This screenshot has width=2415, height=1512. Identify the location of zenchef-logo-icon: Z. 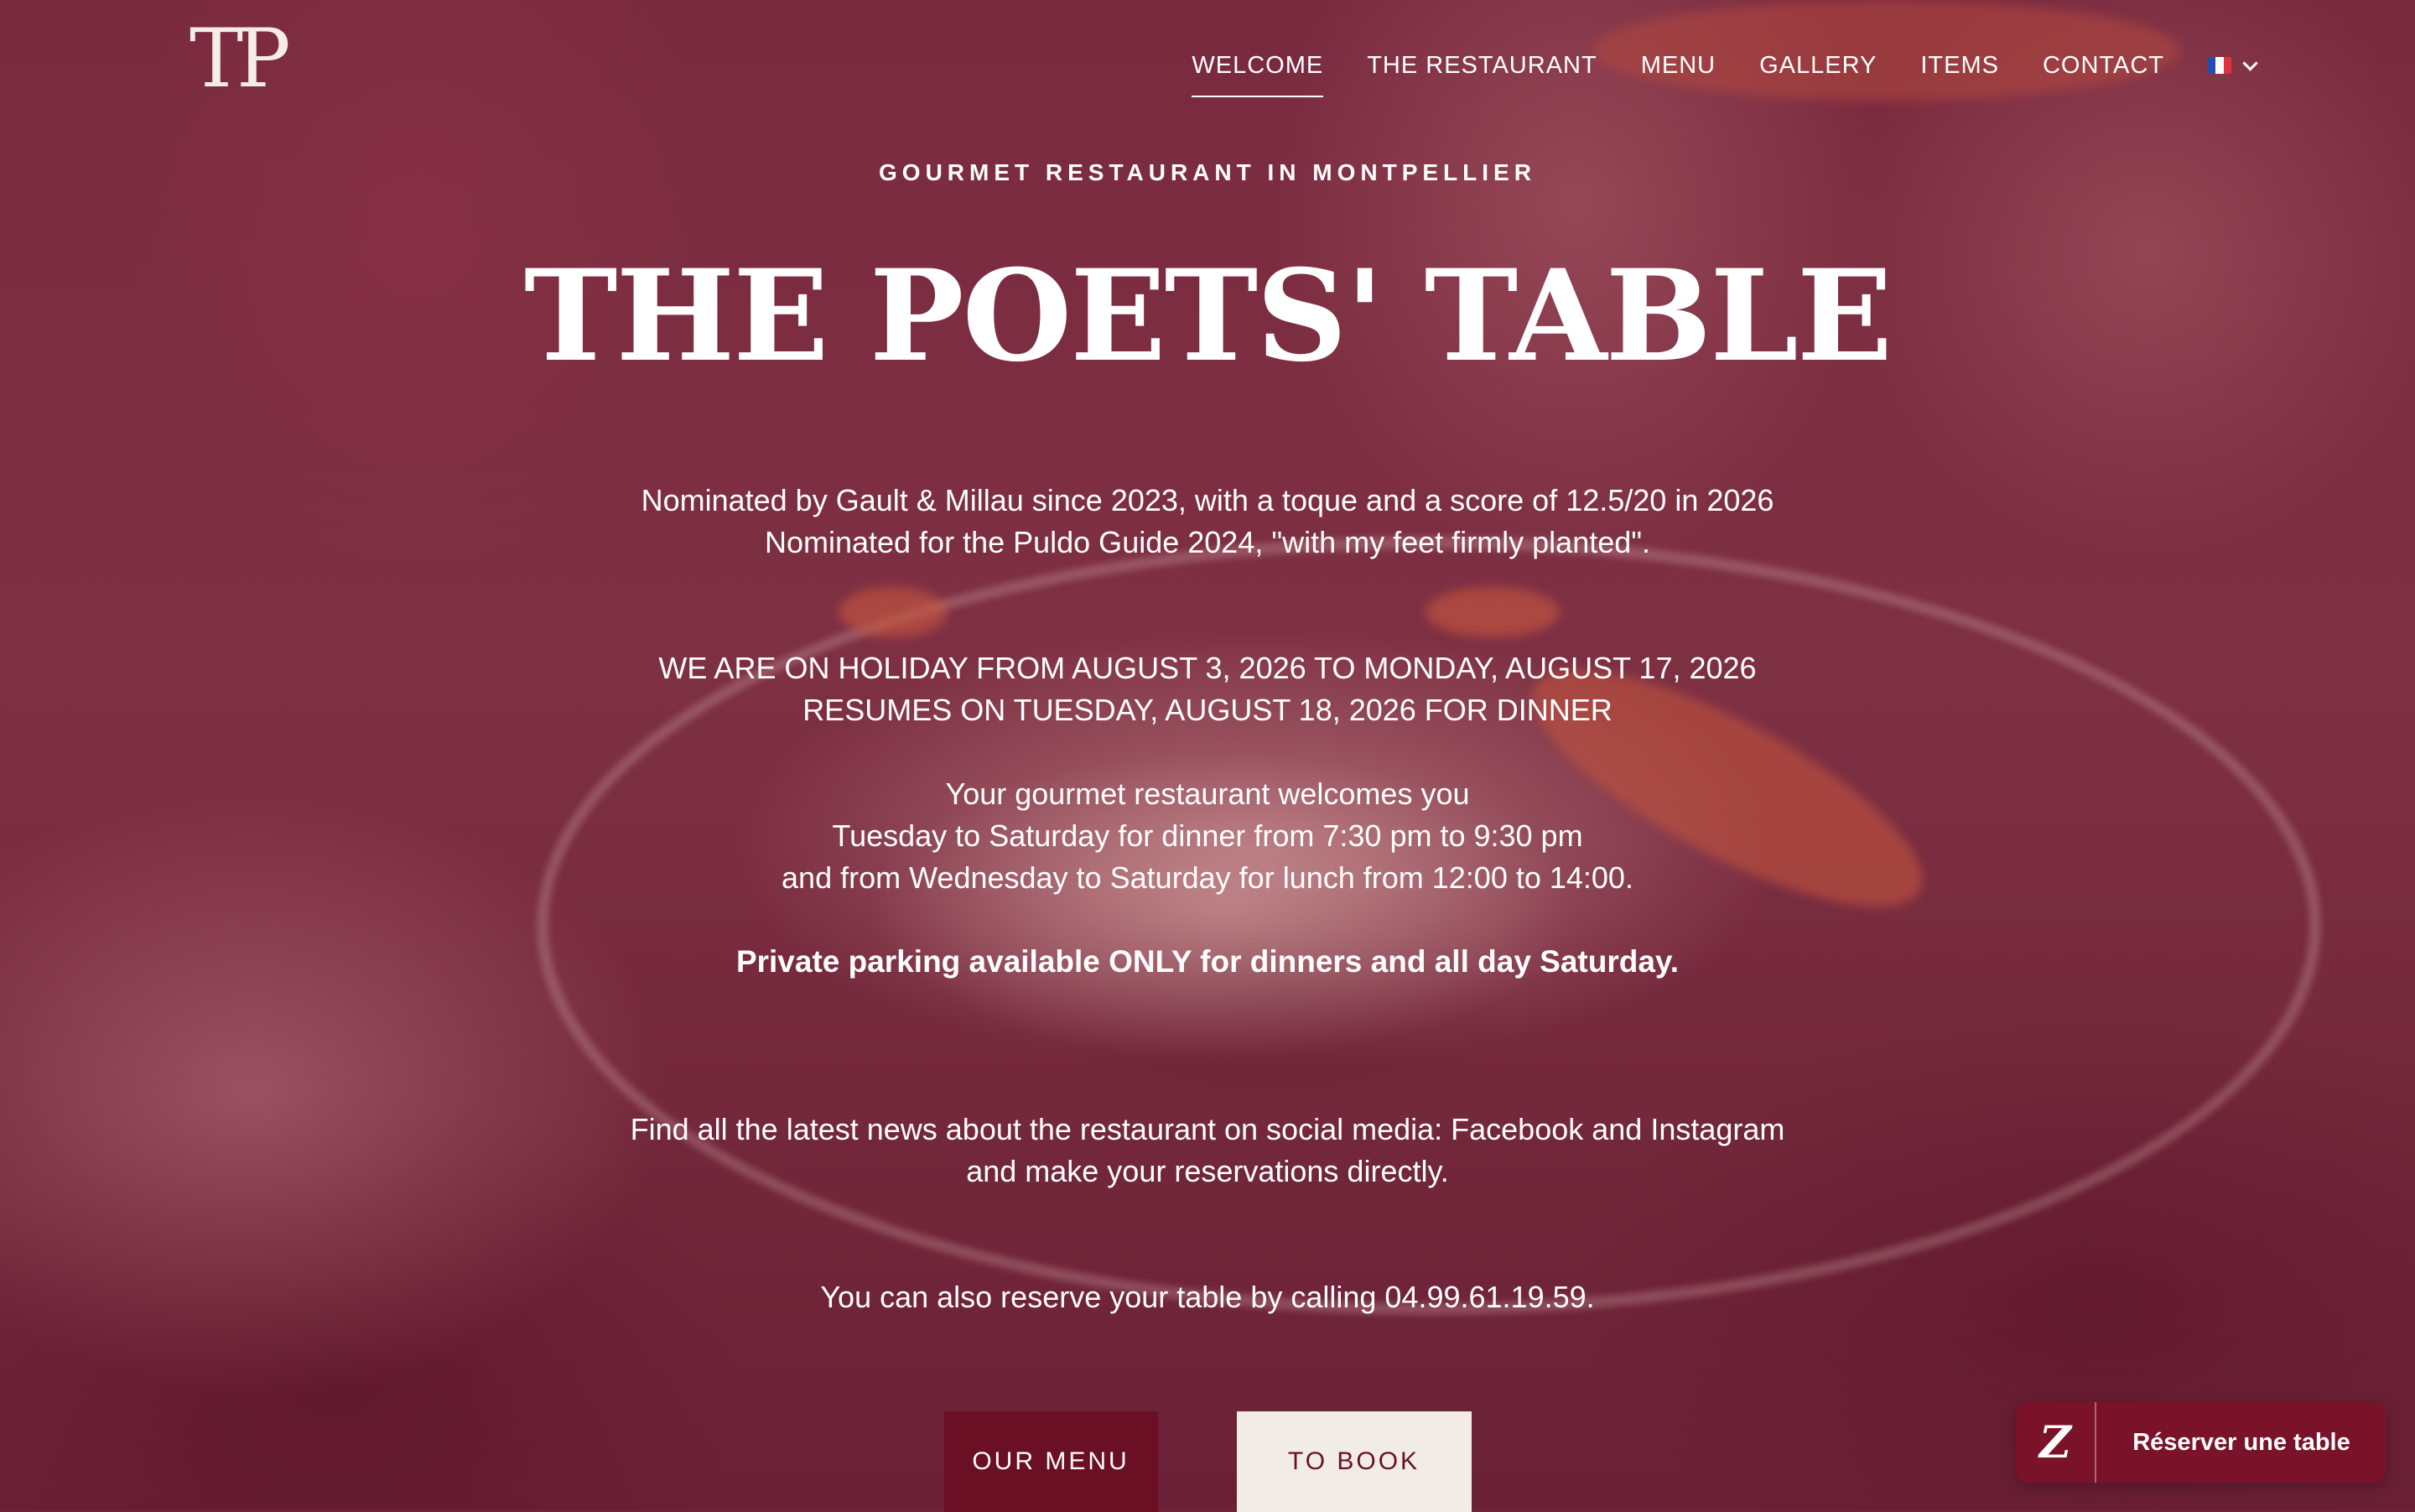
(2056, 1442).